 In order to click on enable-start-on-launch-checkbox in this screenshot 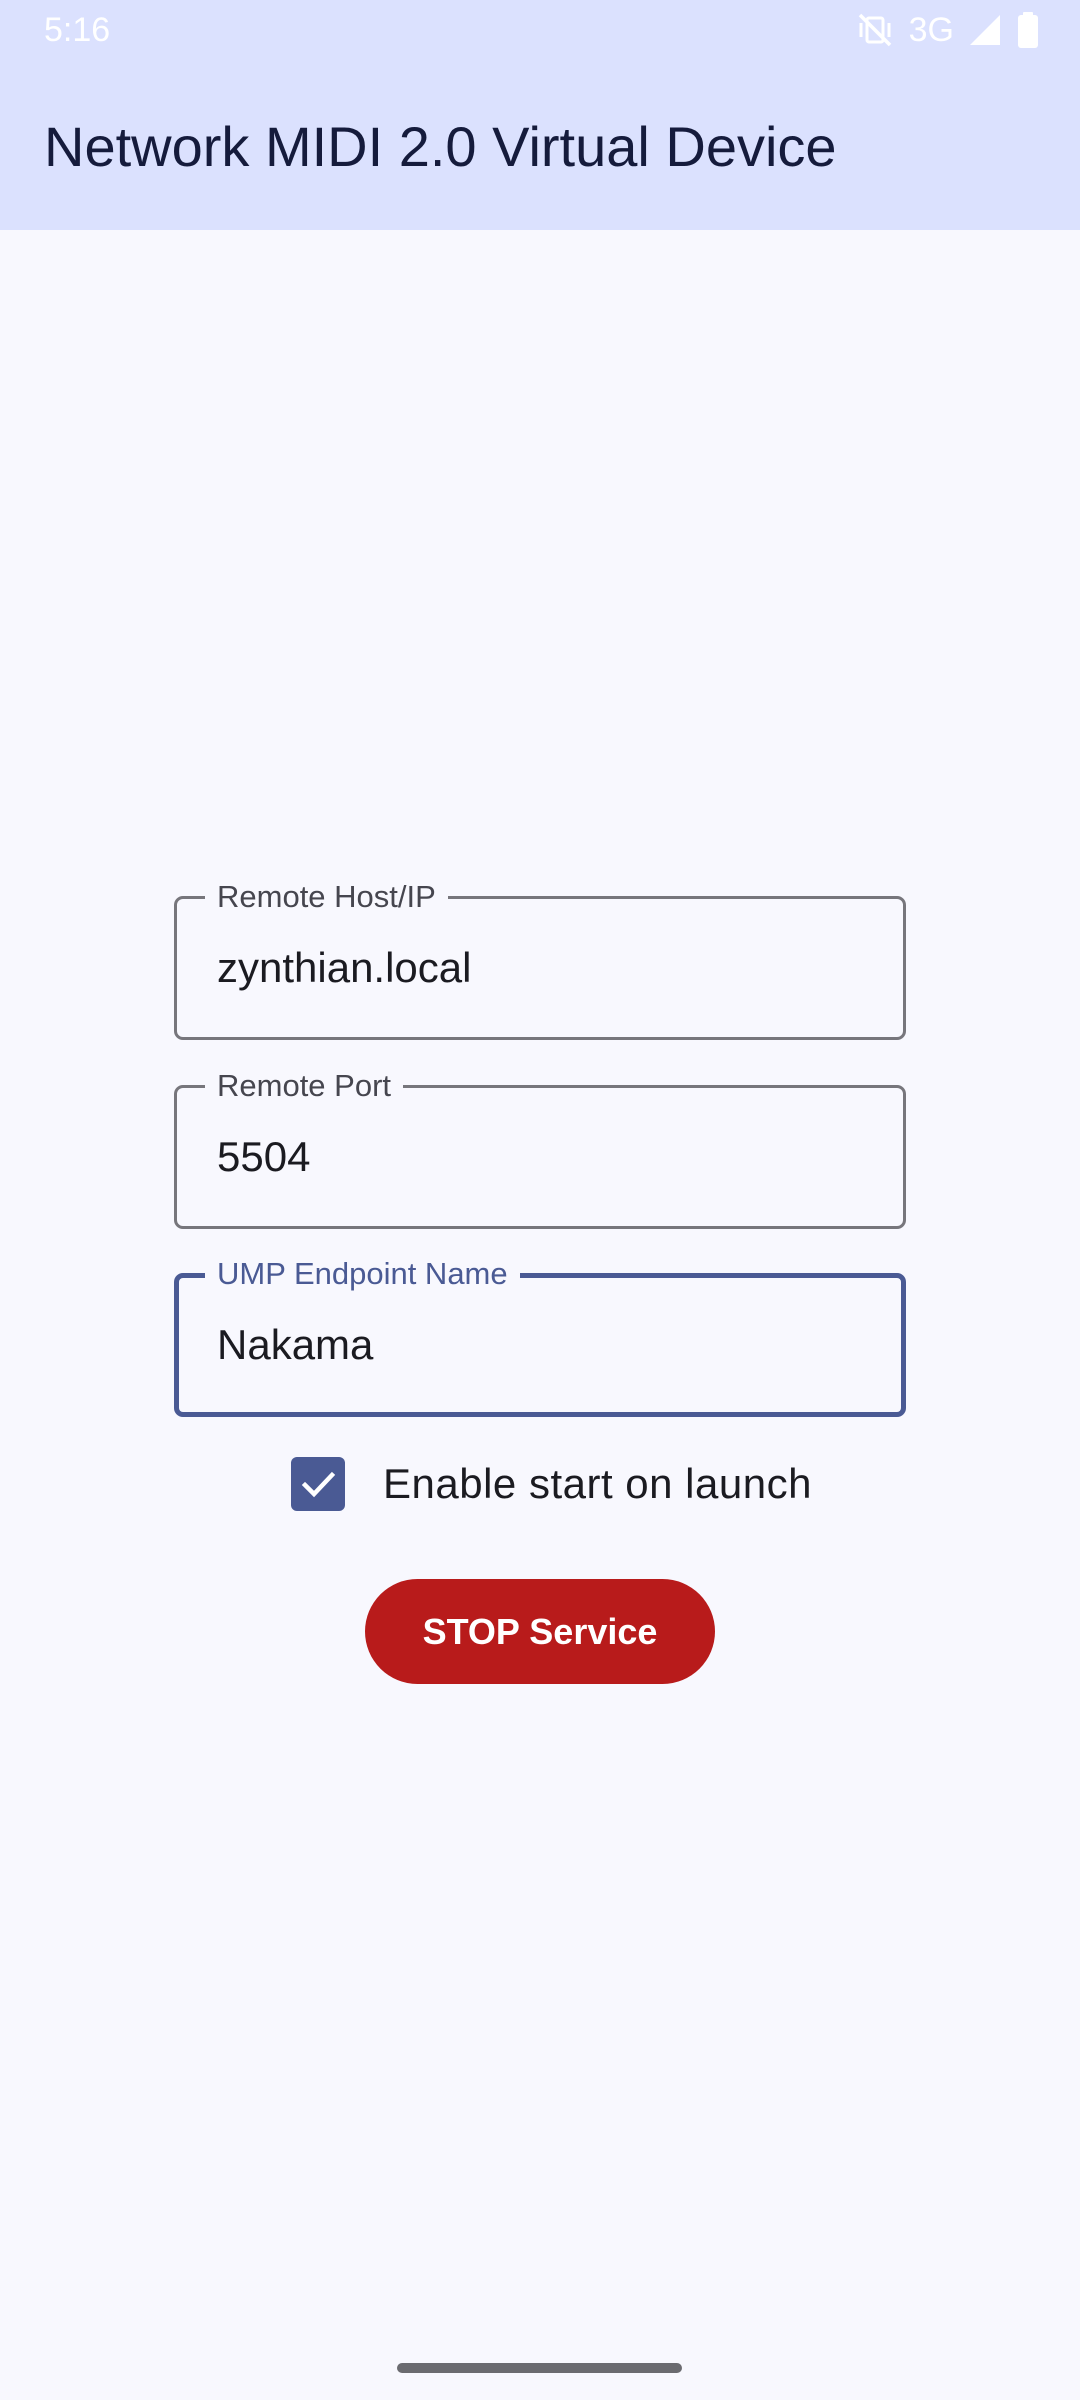, I will do `click(318, 1484)`.